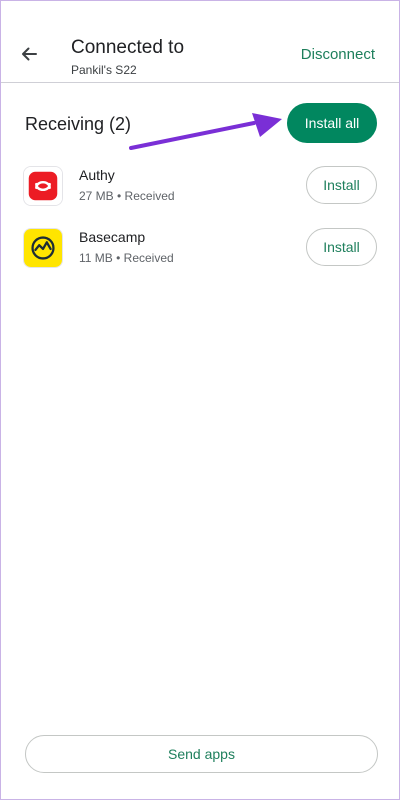  What do you see at coordinates (341, 185) in the screenshot?
I see `install-button-authy: Install` at bounding box center [341, 185].